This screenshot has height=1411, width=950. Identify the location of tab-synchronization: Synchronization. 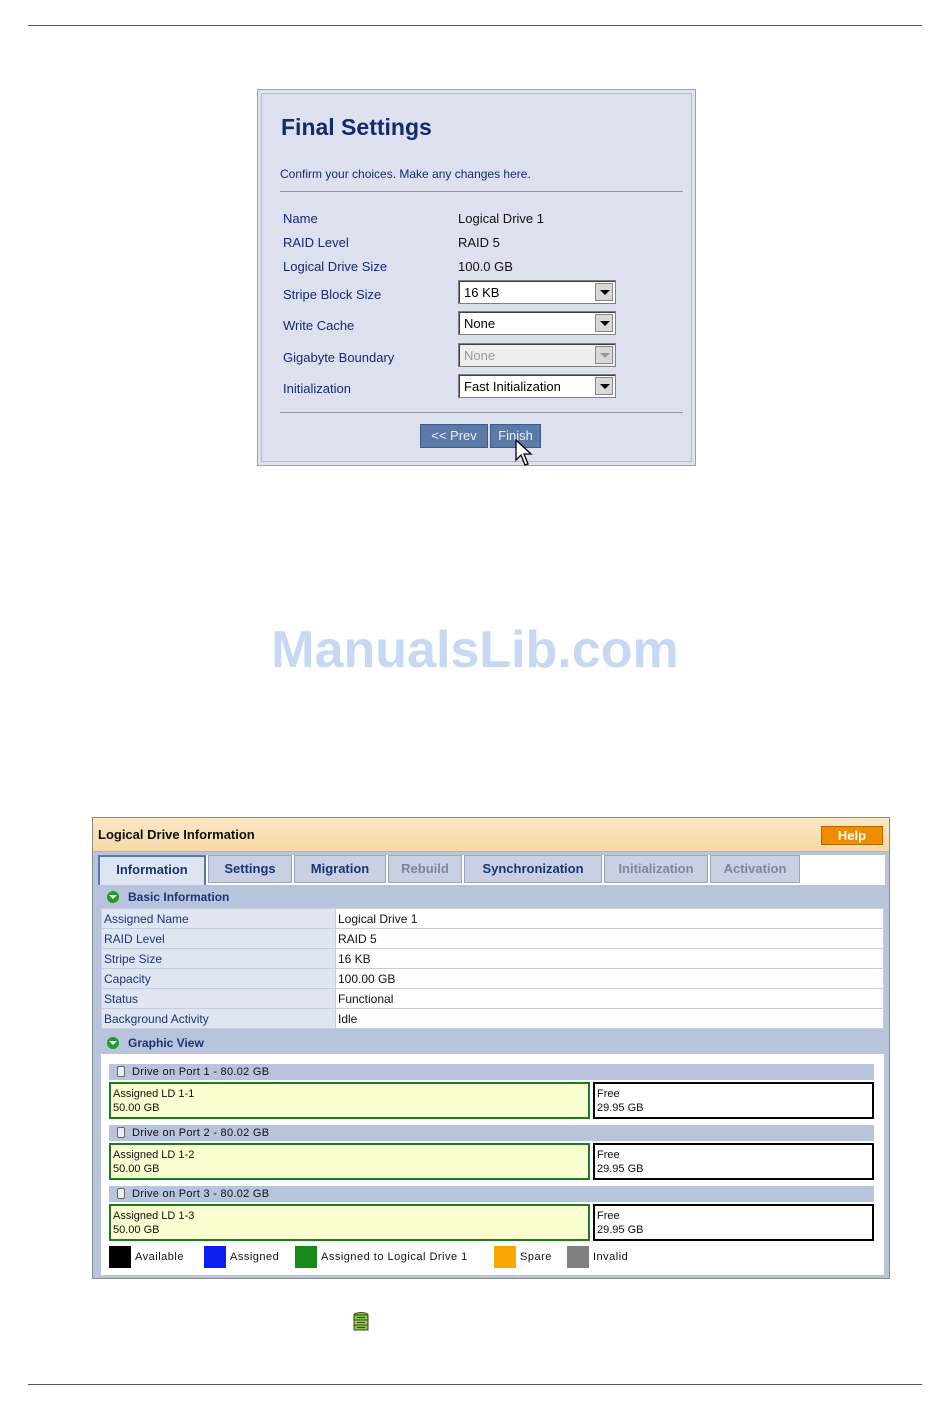
(533, 869).